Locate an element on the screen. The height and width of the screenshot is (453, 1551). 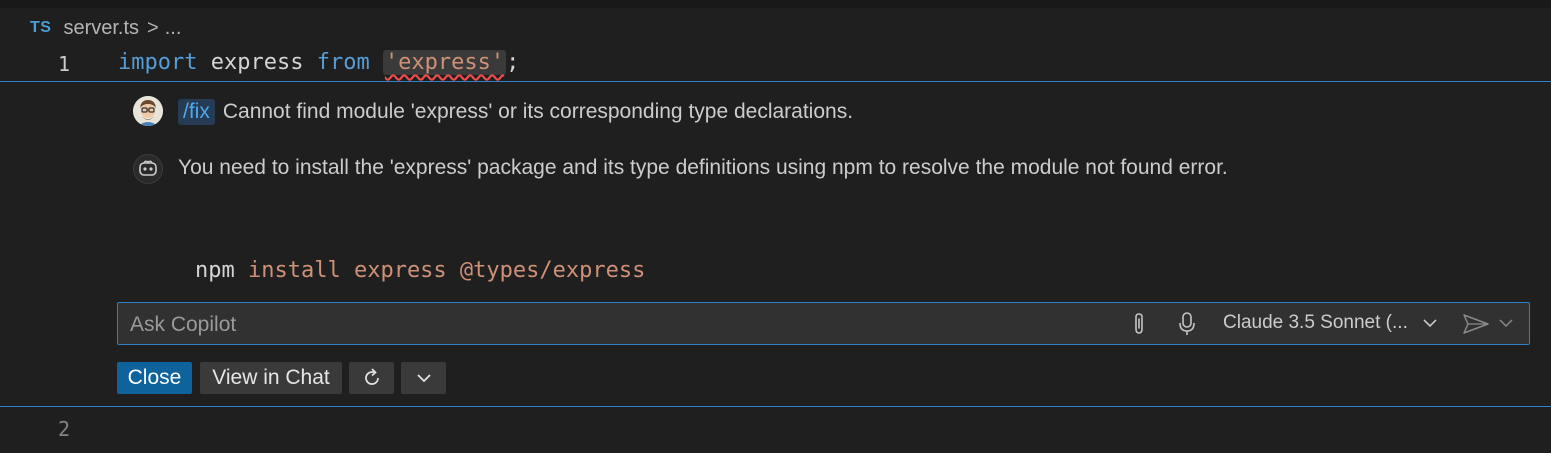
inline-chat-bottom-border is located at coordinates (775, 406).